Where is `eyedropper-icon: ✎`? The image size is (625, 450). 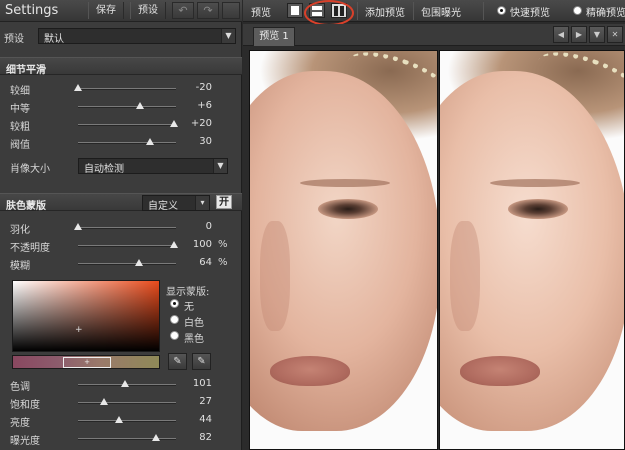
eyedropper-icon: ✎ is located at coordinates (177, 361).